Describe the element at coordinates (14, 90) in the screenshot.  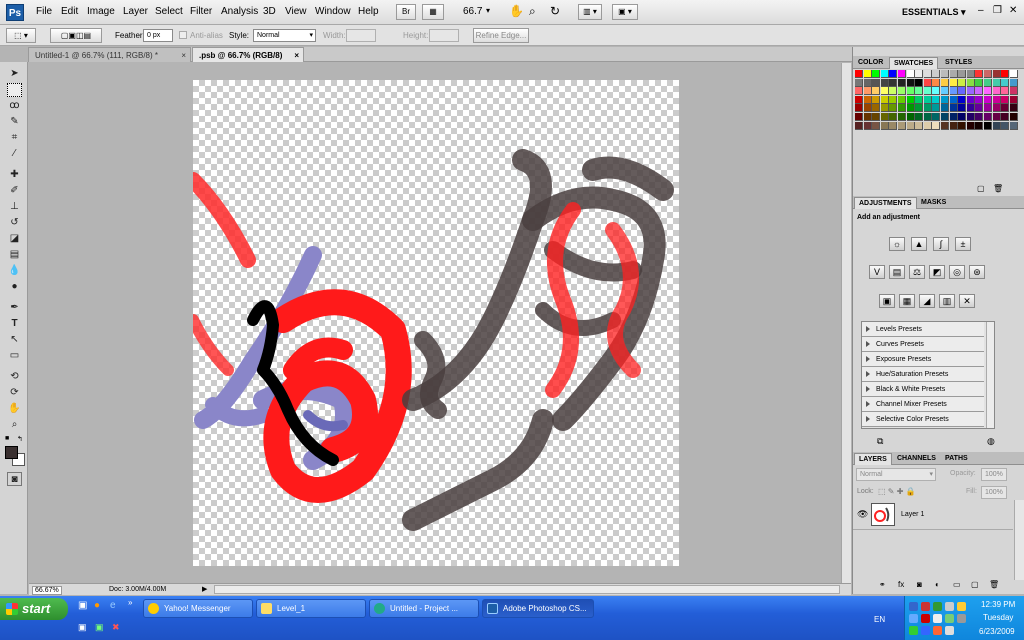
I see `rectangular-marquee-tool-icon` at that location.